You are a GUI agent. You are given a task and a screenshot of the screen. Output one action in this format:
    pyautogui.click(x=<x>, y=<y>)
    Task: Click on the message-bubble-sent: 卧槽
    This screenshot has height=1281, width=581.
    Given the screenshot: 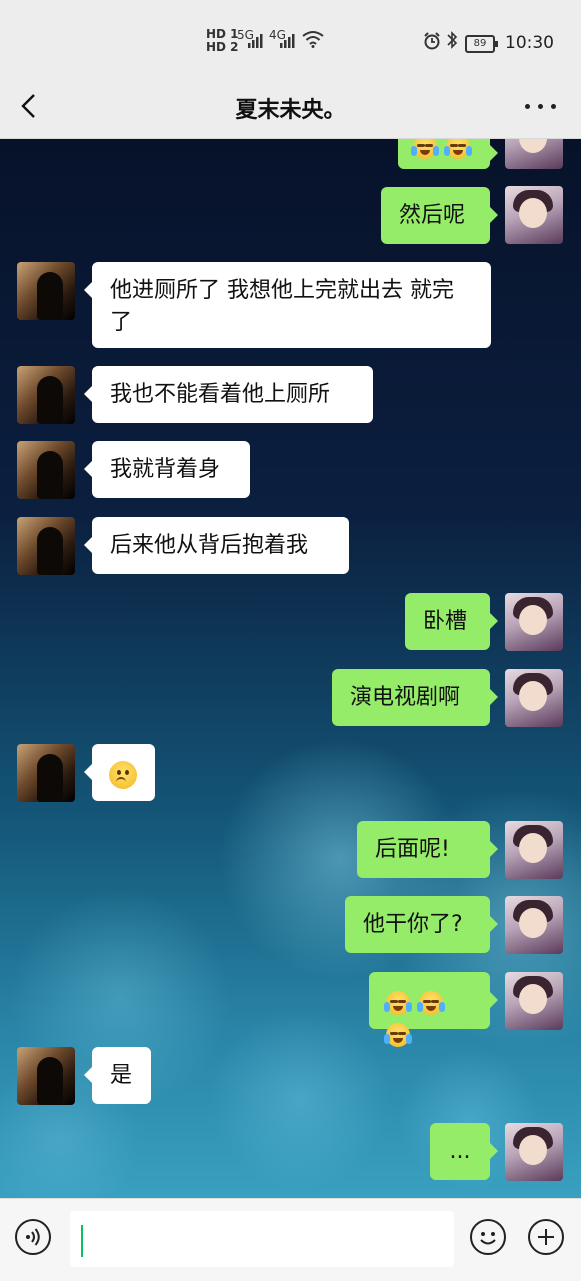 What is the action you would take?
    pyautogui.click(x=451, y=621)
    